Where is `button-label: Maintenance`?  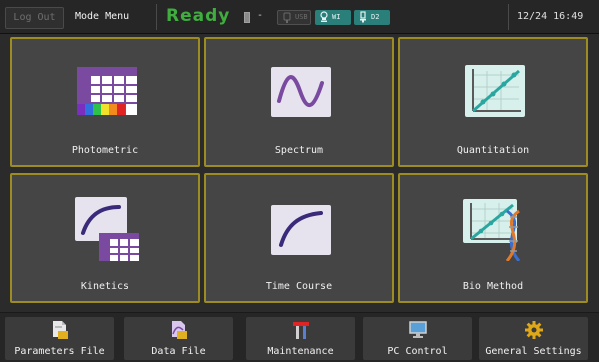 button-label: Maintenance is located at coordinates (300, 351).